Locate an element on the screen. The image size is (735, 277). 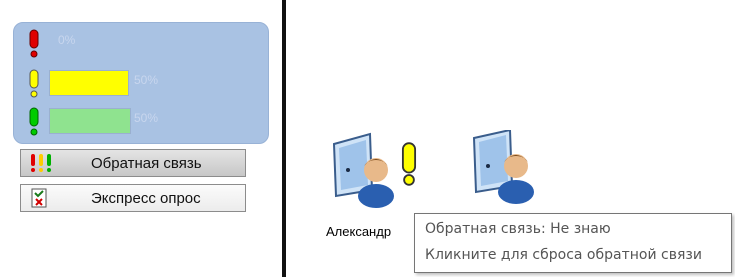
tooltip-reset-hint: Кликните для сброса обратной связи is located at coordinates (563, 255).